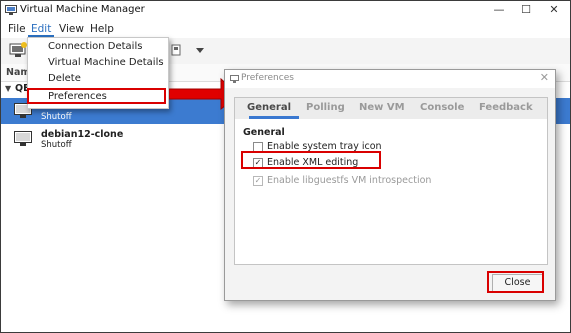  I want to click on tab-new-vm: New VM, so click(382, 107).